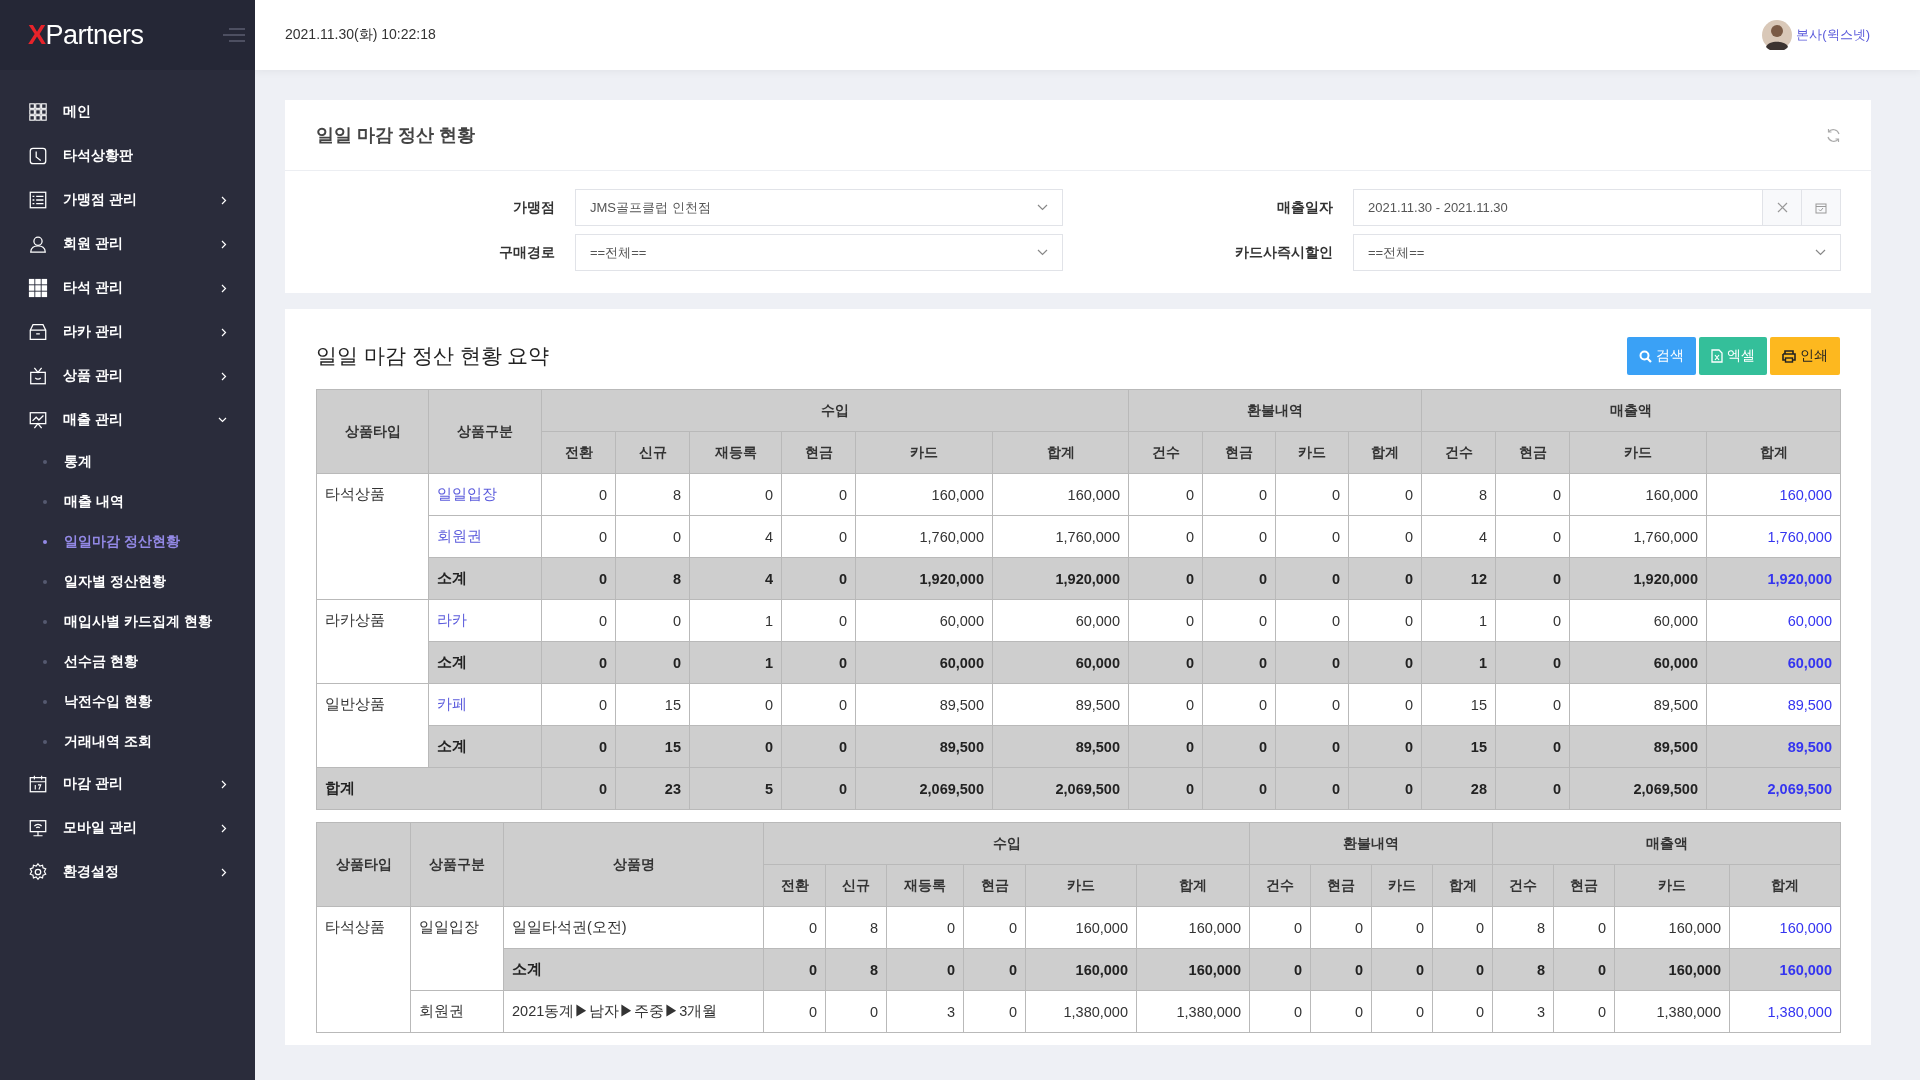  I want to click on submenu-item: 낙전수입 현황, so click(127, 702).